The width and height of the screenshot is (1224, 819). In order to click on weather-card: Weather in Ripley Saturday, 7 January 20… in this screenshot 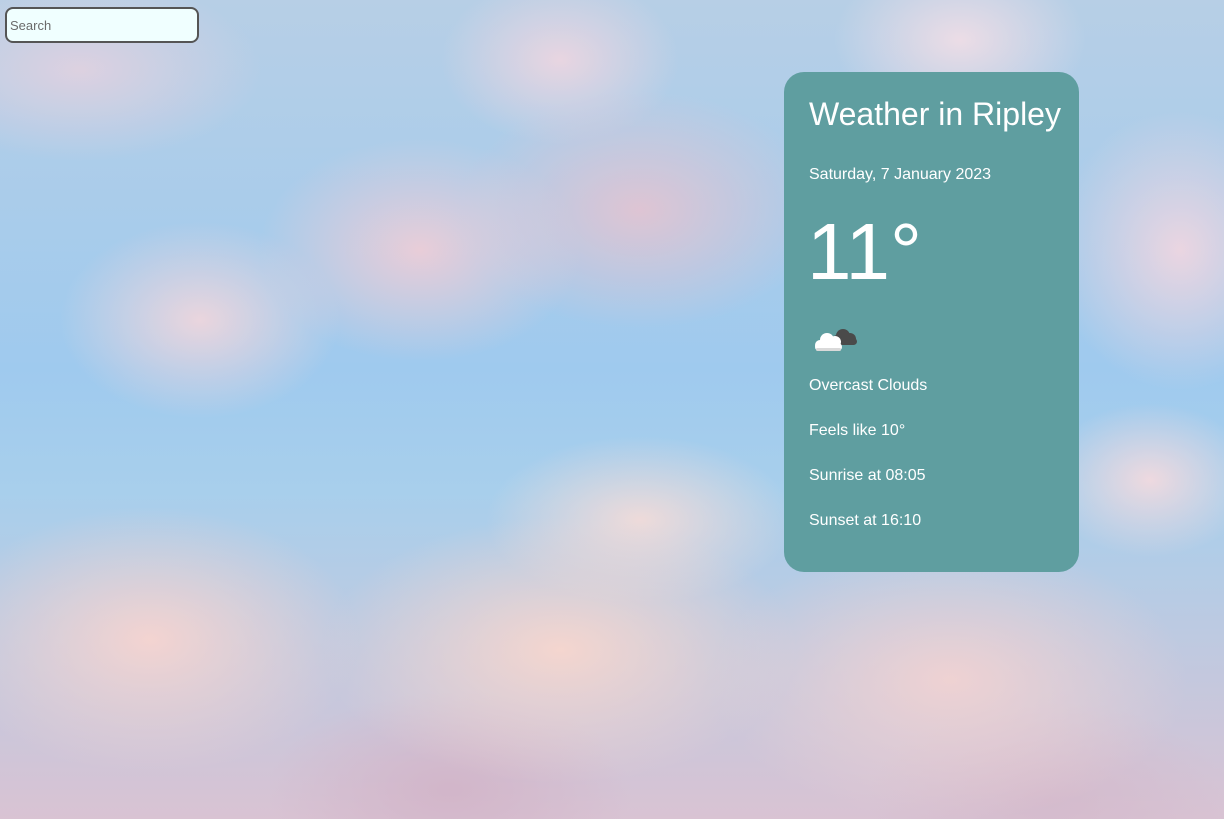, I will do `click(931, 322)`.